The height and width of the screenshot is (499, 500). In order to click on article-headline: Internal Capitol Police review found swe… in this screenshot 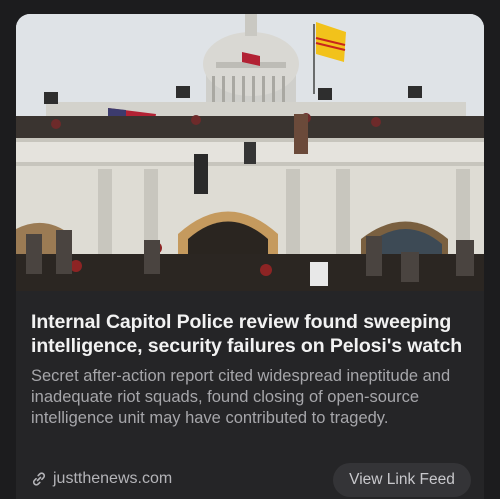, I will do `click(253, 334)`.